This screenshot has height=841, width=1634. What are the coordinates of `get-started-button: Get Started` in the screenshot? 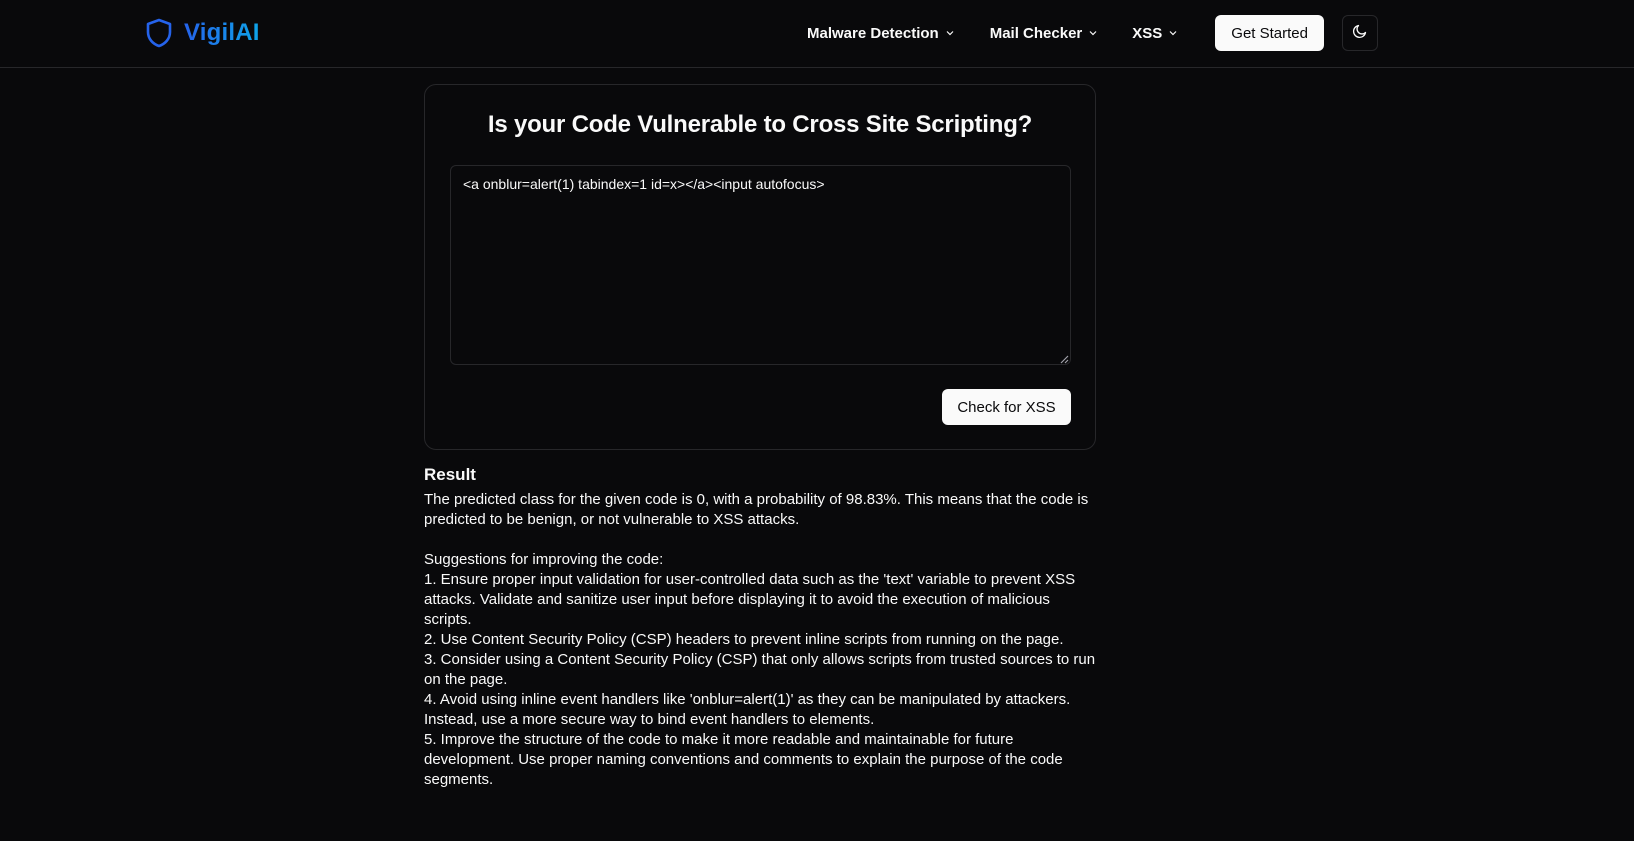 It's located at (1269, 33).